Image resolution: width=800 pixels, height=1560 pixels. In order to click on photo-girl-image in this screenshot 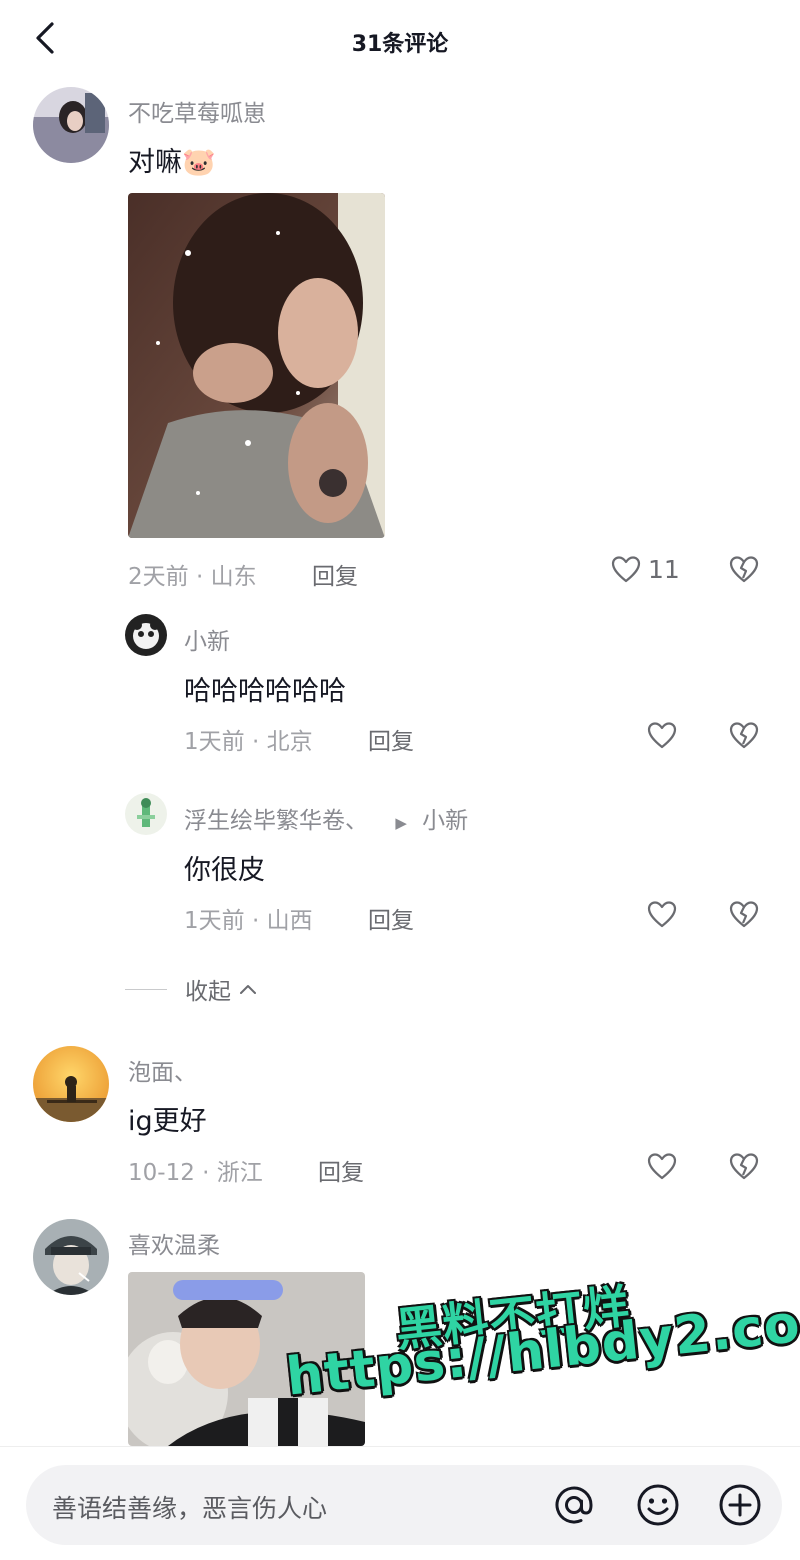, I will do `click(256, 365)`.